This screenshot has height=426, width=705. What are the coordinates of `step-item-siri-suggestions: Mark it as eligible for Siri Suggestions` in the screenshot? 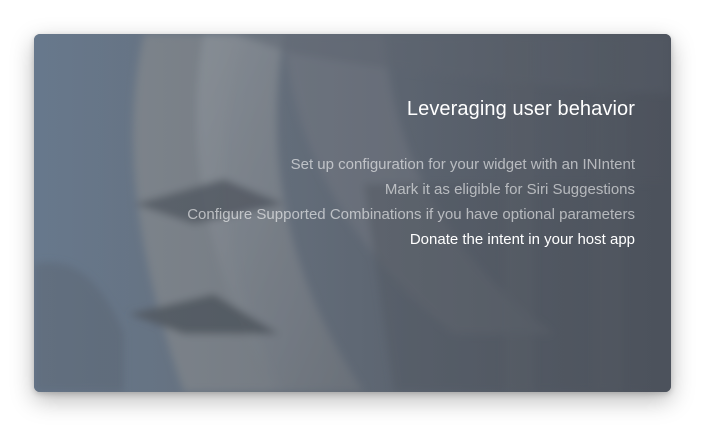 It's located at (509, 189).